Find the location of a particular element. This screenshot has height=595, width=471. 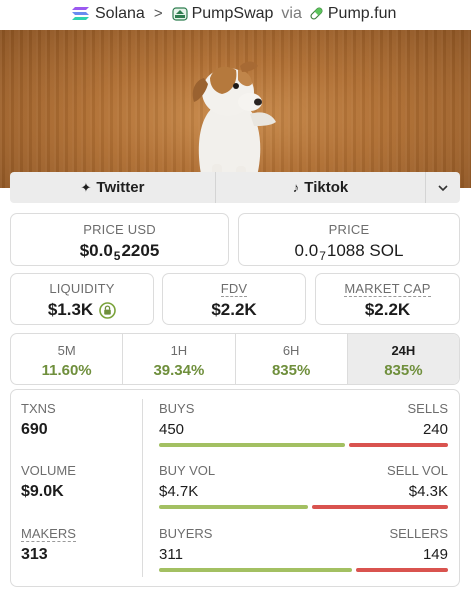

buy-vol-bar is located at coordinates (233, 507).